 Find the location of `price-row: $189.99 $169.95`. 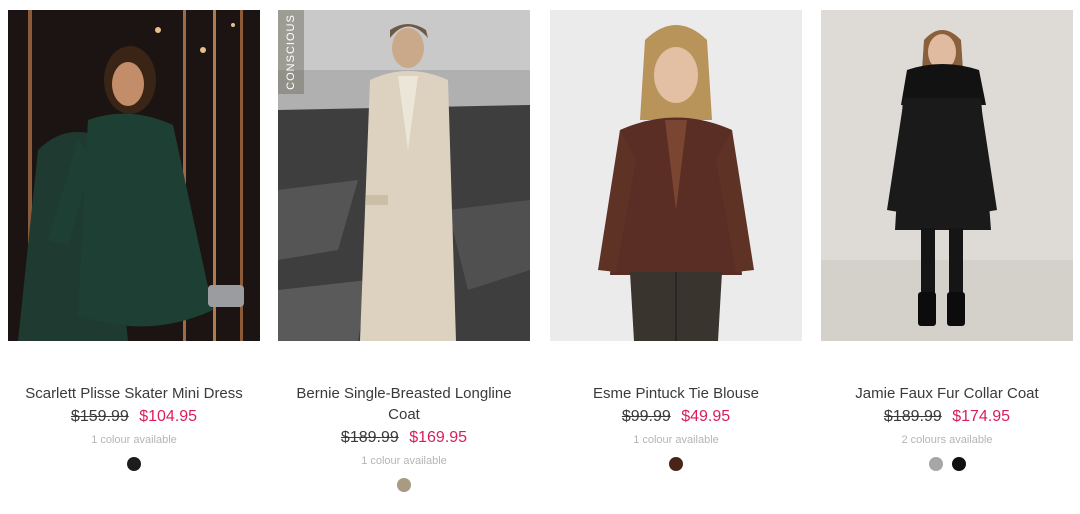

price-row: $189.99 $169.95 is located at coordinates (404, 437).